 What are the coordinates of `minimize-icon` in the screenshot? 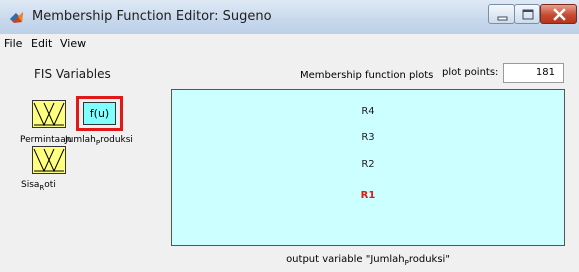 It's located at (502, 18).